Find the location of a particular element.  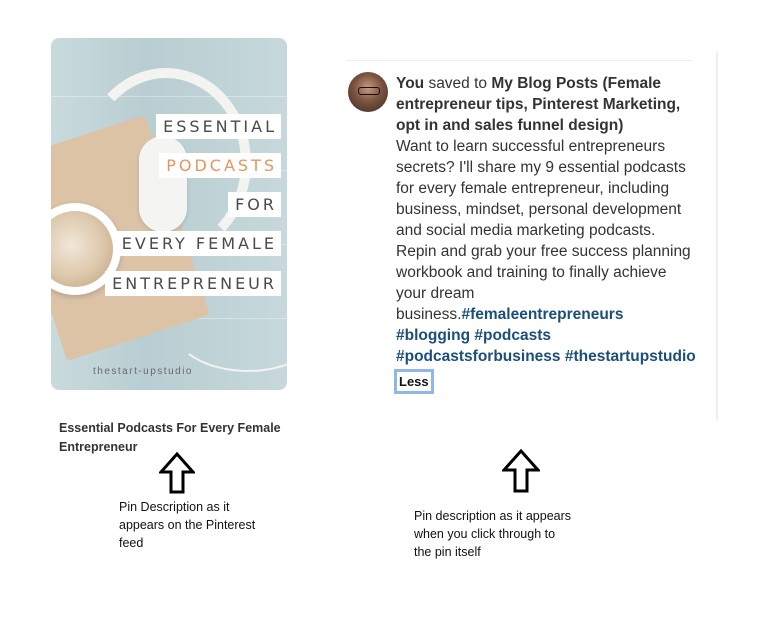

hashtag-blogging: #blogging is located at coordinates (433, 335).